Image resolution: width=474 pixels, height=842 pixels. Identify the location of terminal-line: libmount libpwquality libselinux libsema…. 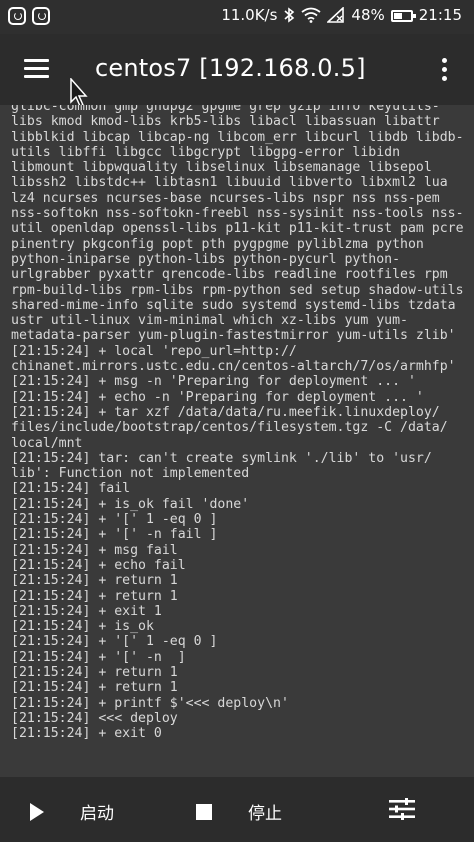
(221, 168).